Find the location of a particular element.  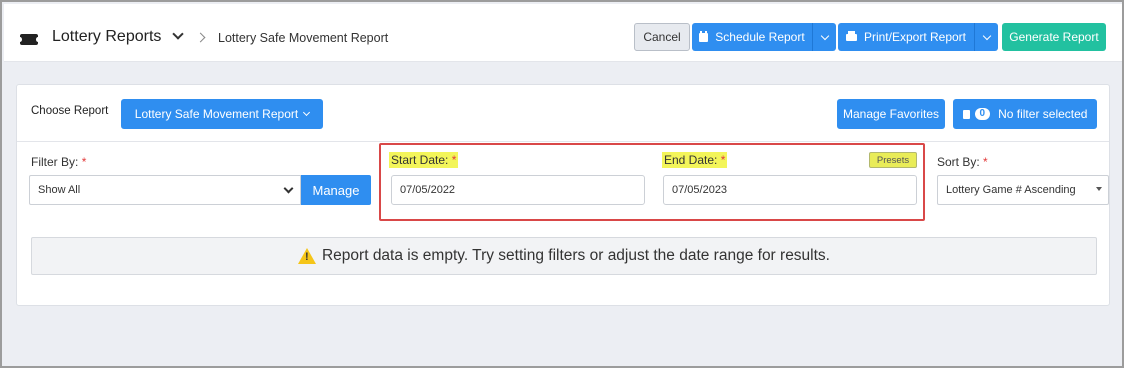

start-date-input: 07/05/2022 is located at coordinates (518, 190).